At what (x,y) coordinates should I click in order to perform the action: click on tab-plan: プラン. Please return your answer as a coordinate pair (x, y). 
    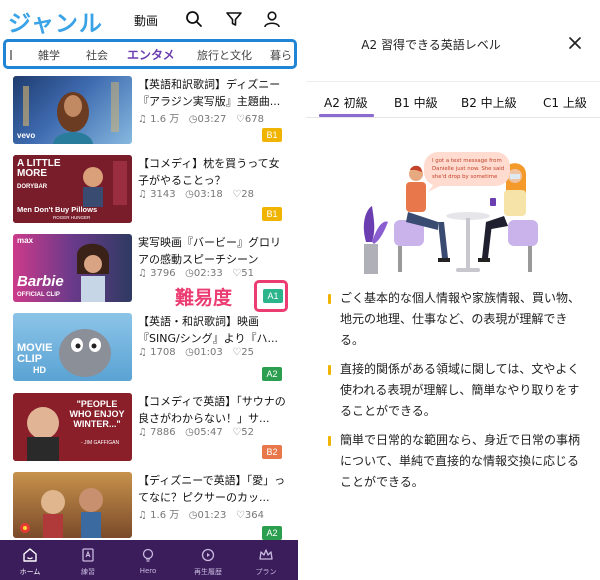
    Looking at the image, I should click on (266, 560).